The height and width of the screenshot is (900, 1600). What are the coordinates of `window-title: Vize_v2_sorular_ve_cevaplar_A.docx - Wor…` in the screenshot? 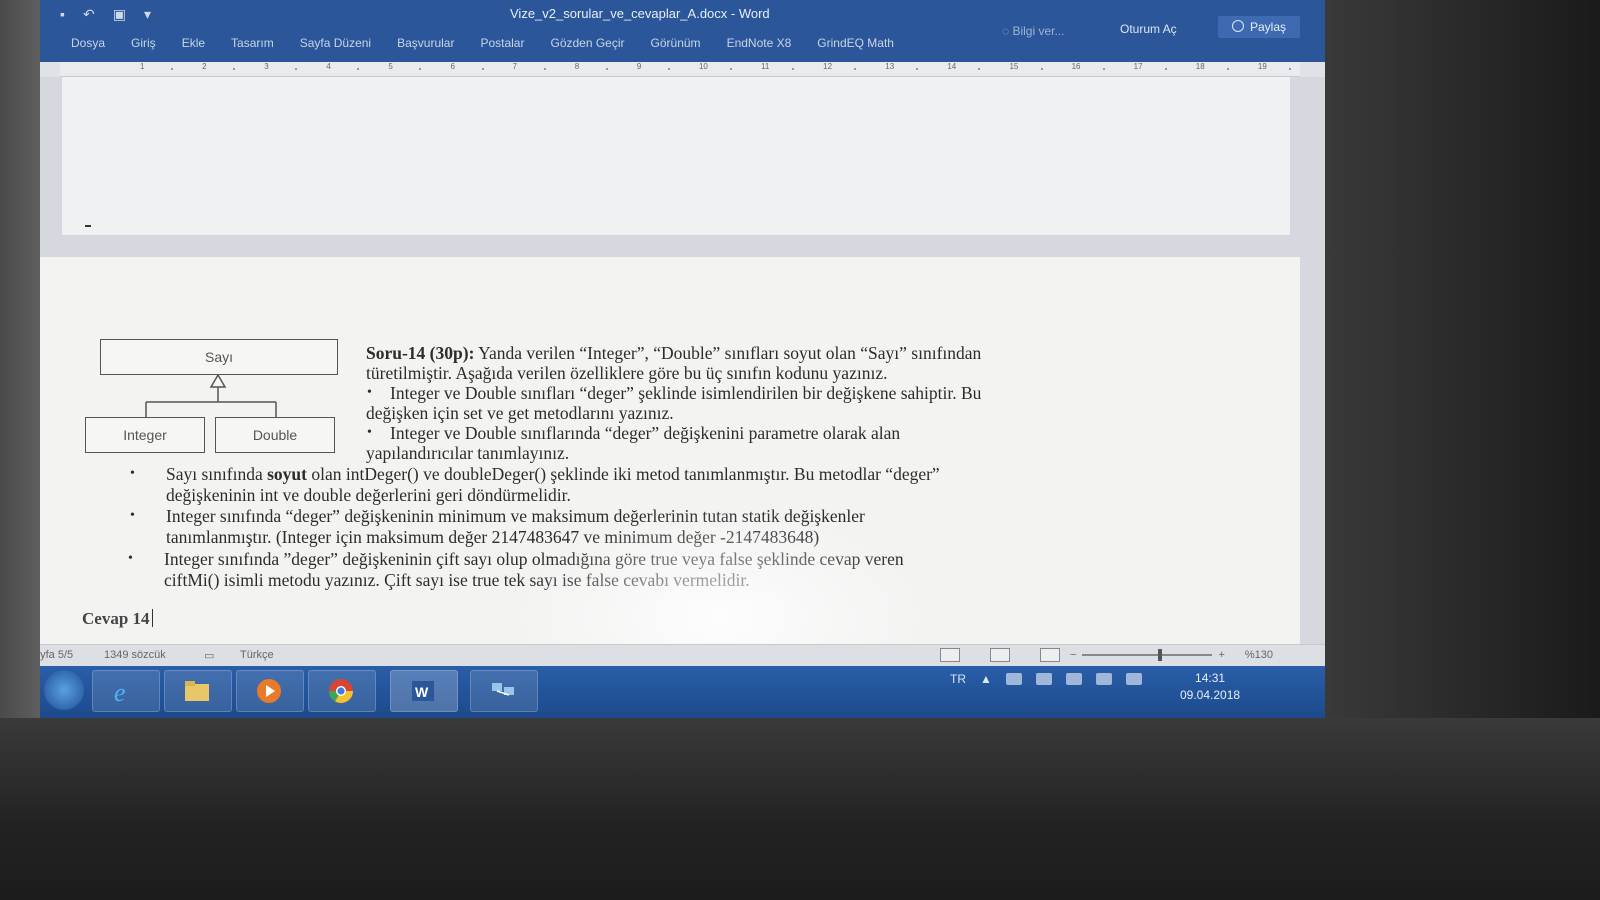 It's located at (640, 13).